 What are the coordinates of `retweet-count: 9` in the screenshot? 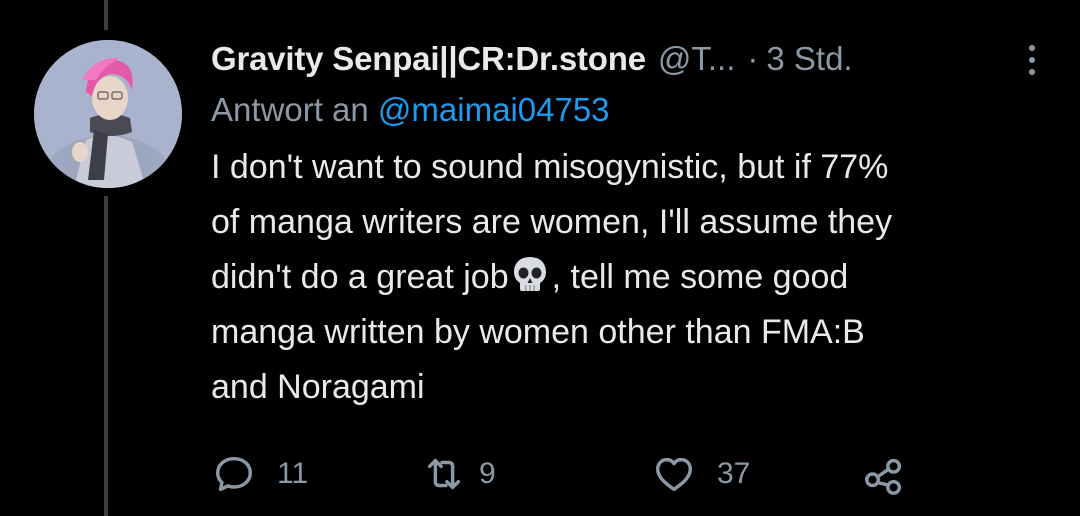 It's located at (487, 473).